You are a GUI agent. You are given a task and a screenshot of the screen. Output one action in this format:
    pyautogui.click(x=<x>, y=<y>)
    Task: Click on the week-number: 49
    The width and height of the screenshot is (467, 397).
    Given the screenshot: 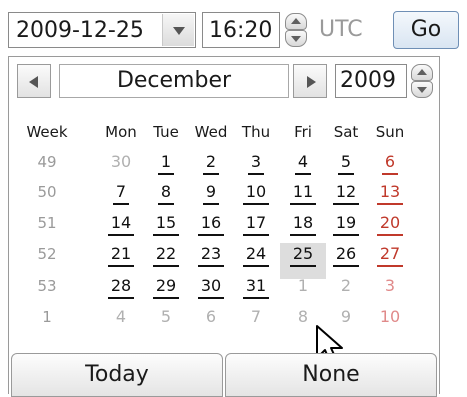 What is the action you would take?
    pyautogui.click(x=47, y=162)
    